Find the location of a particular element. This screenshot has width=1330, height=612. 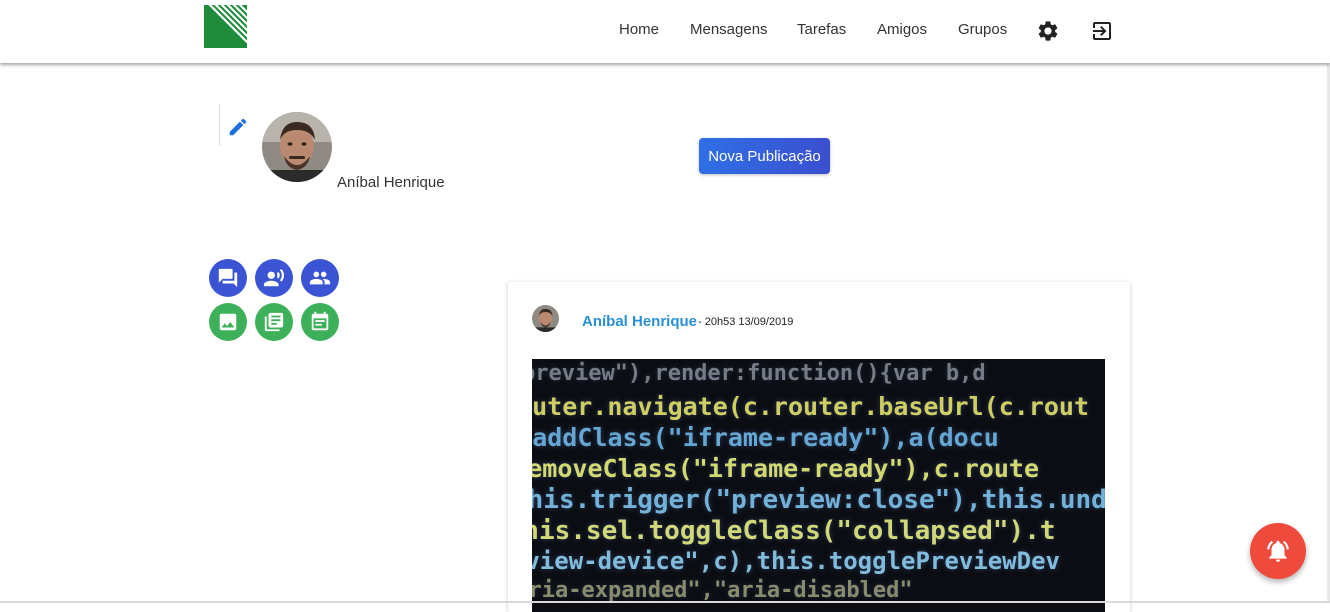

settings-icon is located at coordinates (1048, 31).